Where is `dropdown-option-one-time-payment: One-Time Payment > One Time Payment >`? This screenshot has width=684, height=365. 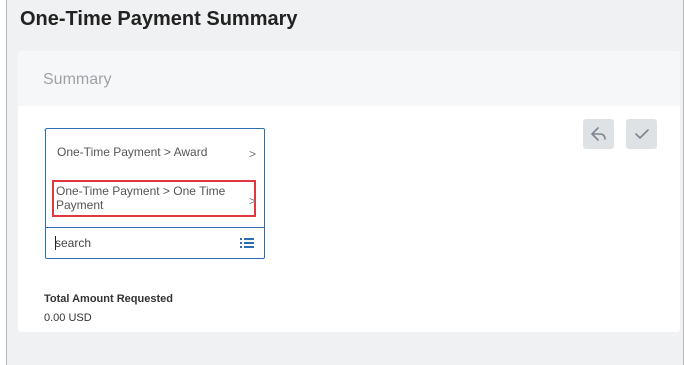 dropdown-option-one-time-payment: One-Time Payment > One Time Payment > is located at coordinates (155, 201).